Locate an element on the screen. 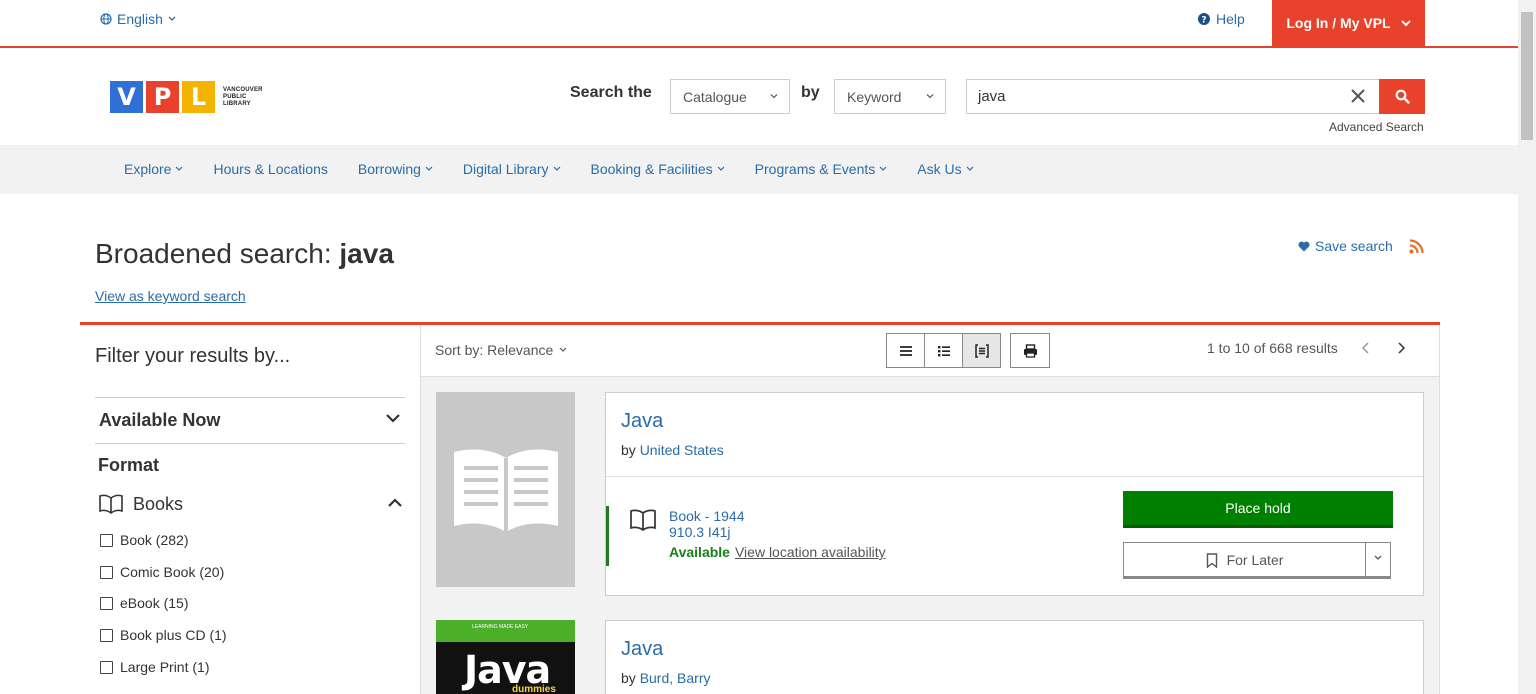  search-input: java is located at coordinates (1173, 96).